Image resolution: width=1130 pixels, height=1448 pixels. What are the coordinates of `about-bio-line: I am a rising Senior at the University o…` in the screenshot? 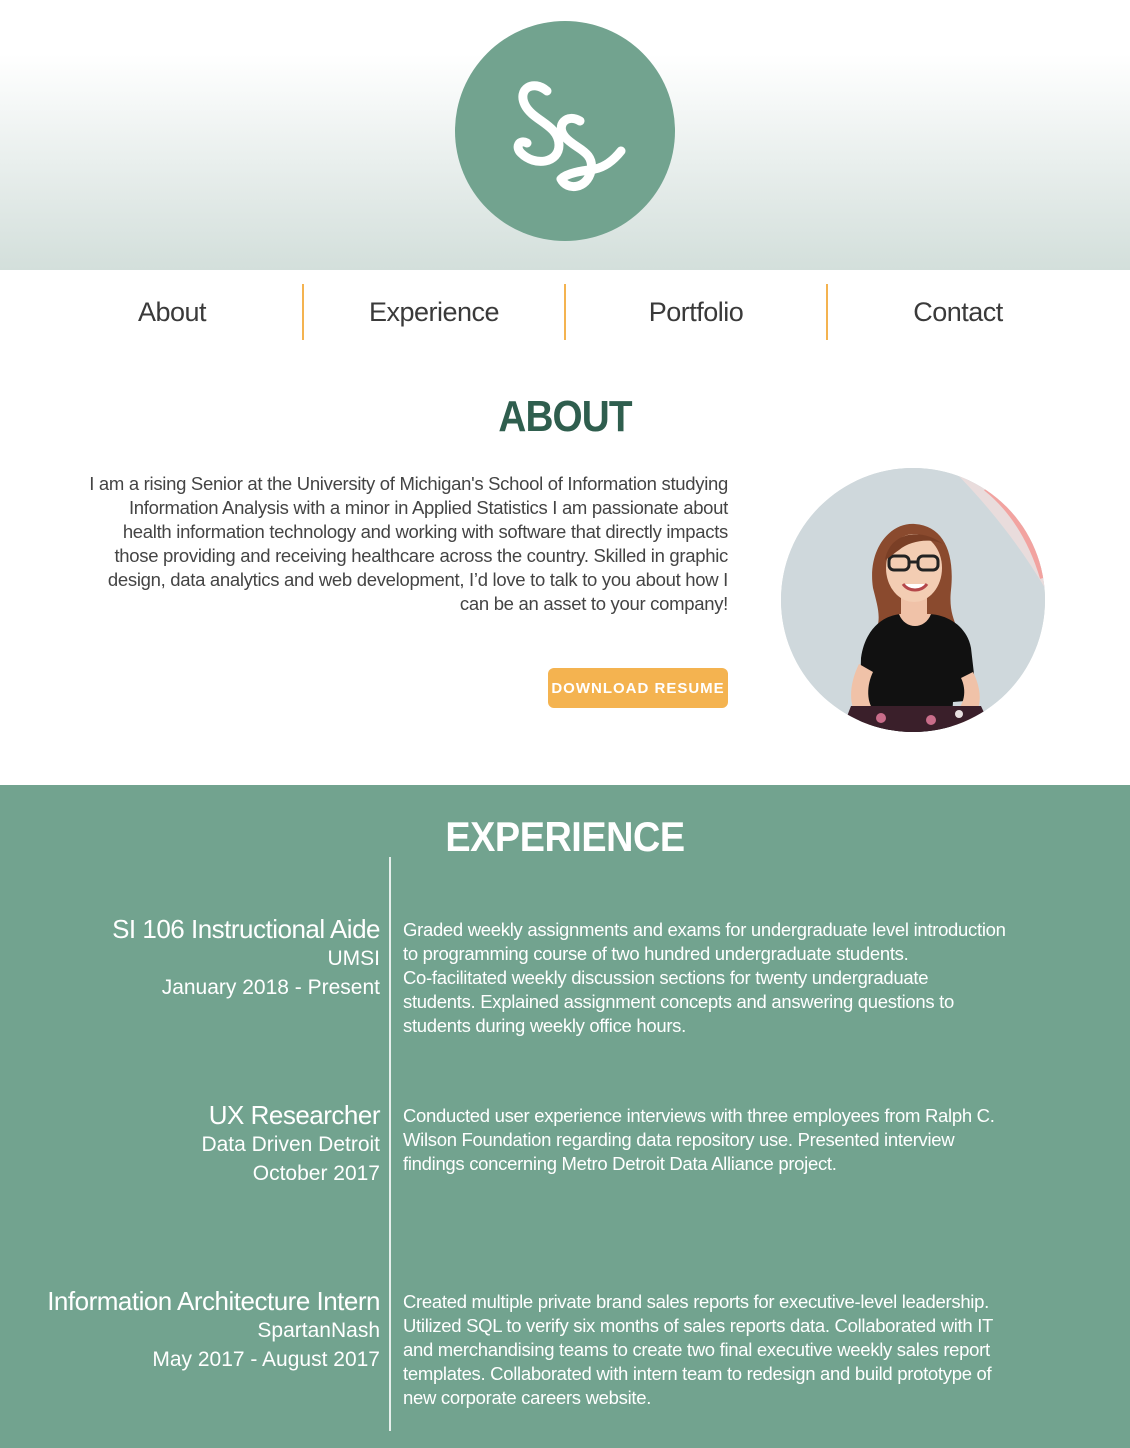 It's located at (408, 483).